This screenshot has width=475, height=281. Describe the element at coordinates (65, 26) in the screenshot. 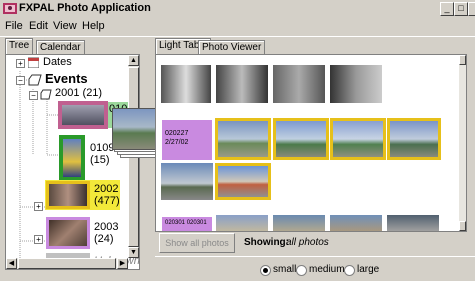

I see `menu-view: View` at that location.